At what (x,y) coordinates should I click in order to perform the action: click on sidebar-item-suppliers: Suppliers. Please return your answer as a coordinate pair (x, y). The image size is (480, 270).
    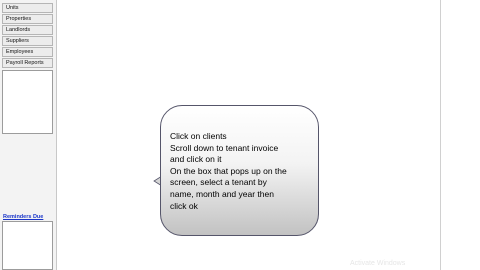
    Looking at the image, I should click on (27, 41).